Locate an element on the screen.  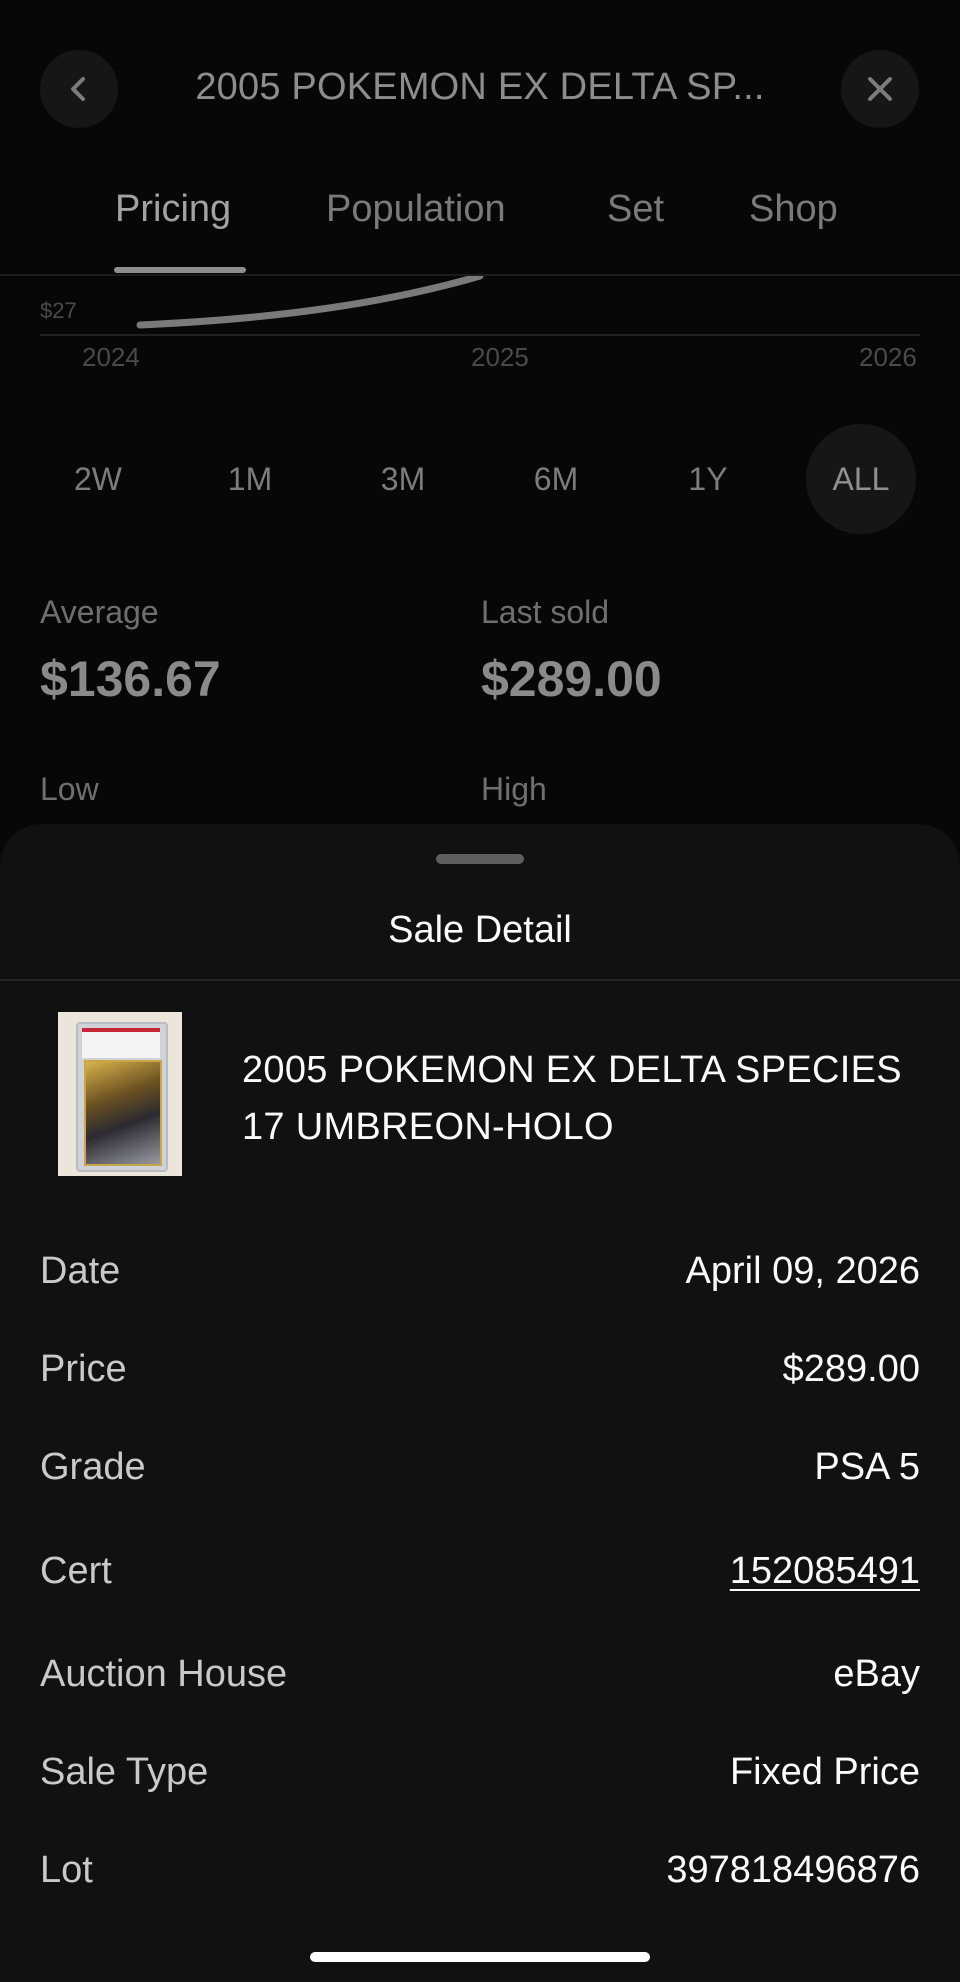
x-tick-2024: 2024 is located at coordinates (111, 357).